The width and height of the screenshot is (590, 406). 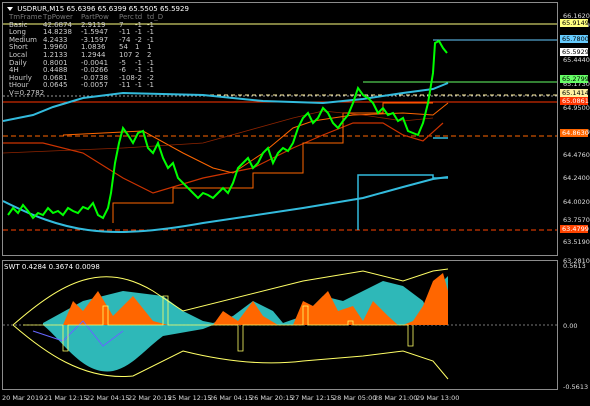 What do you see at coordinates (574, 266) in the screenshot?
I see `osc-axis-top: 0.5613` at bounding box center [574, 266].